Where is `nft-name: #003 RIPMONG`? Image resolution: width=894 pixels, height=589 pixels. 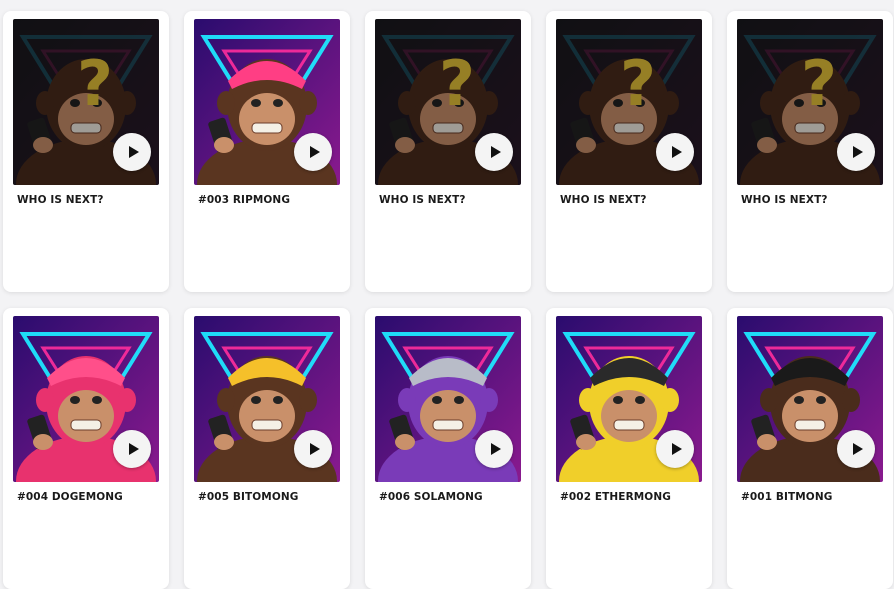
nft-name: #003 RIPMONG is located at coordinates (244, 200).